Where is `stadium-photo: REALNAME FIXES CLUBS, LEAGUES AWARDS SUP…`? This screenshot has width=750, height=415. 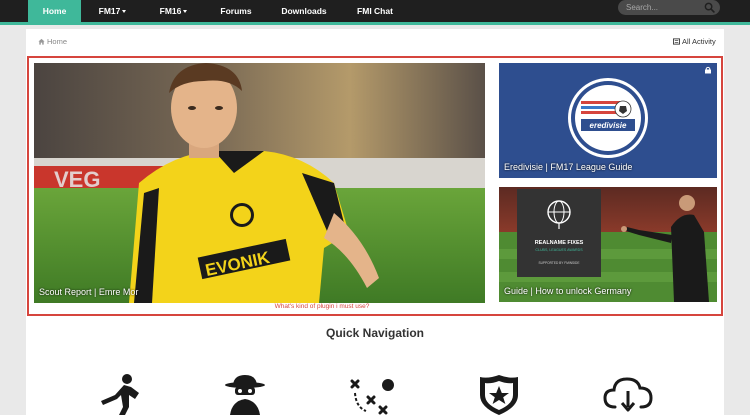 stadium-photo: REALNAME FIXES CLUBS, LEAGUES AWARDS SUP… is located at coordinates (608, 244).